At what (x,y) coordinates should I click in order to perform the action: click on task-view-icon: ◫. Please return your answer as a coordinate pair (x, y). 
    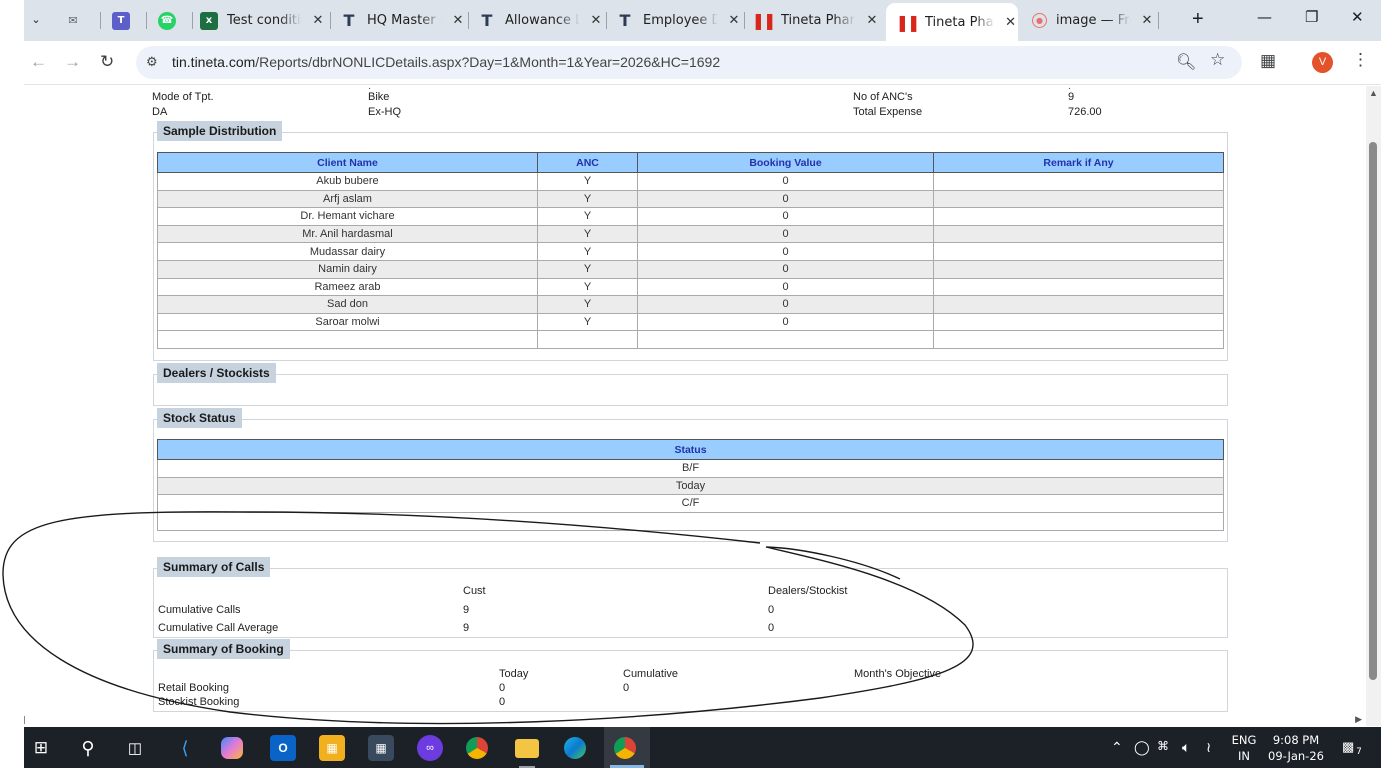
    Looking at the image, I should click on (135, 748).